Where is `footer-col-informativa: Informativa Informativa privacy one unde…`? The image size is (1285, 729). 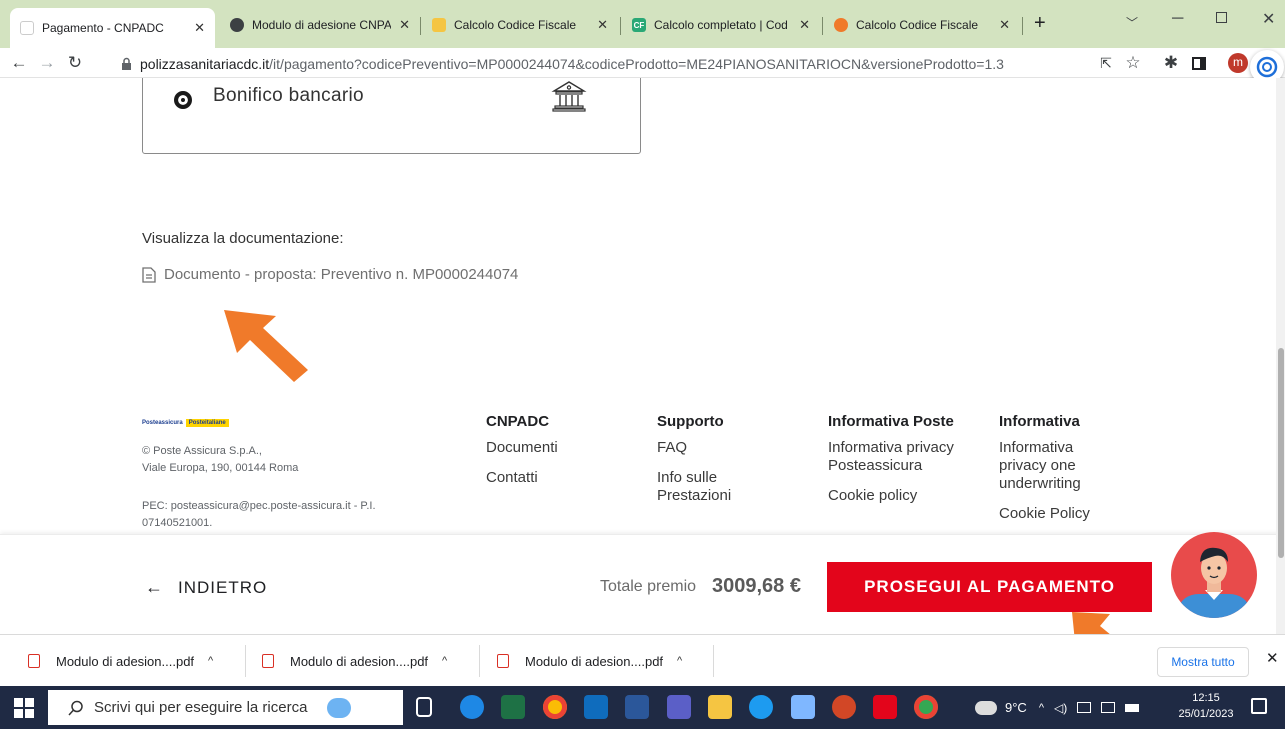 footer-col-informativa: Informativa Informativa privacy one unde… is located at coordinates (1059, 474).